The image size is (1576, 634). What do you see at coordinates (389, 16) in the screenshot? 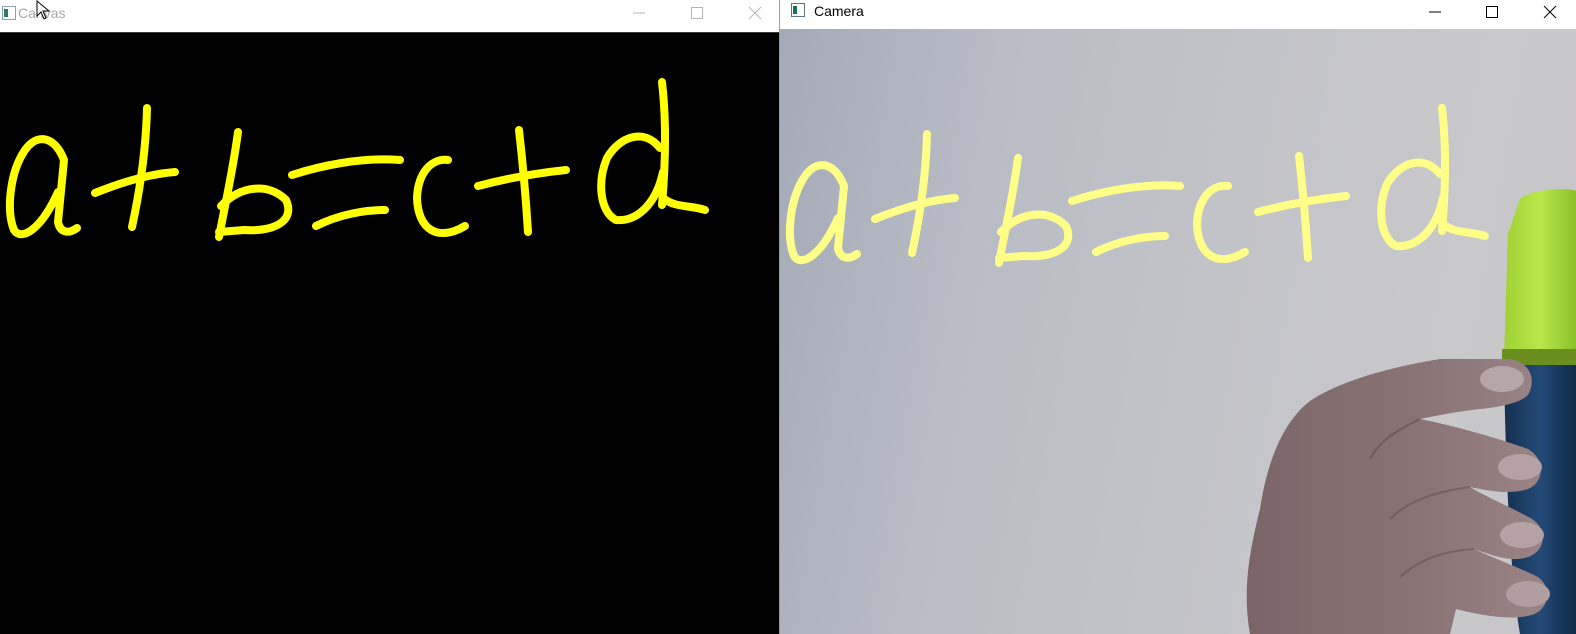
I see `canvas-titlebar: Canvas` at bounding box center [389, 16].